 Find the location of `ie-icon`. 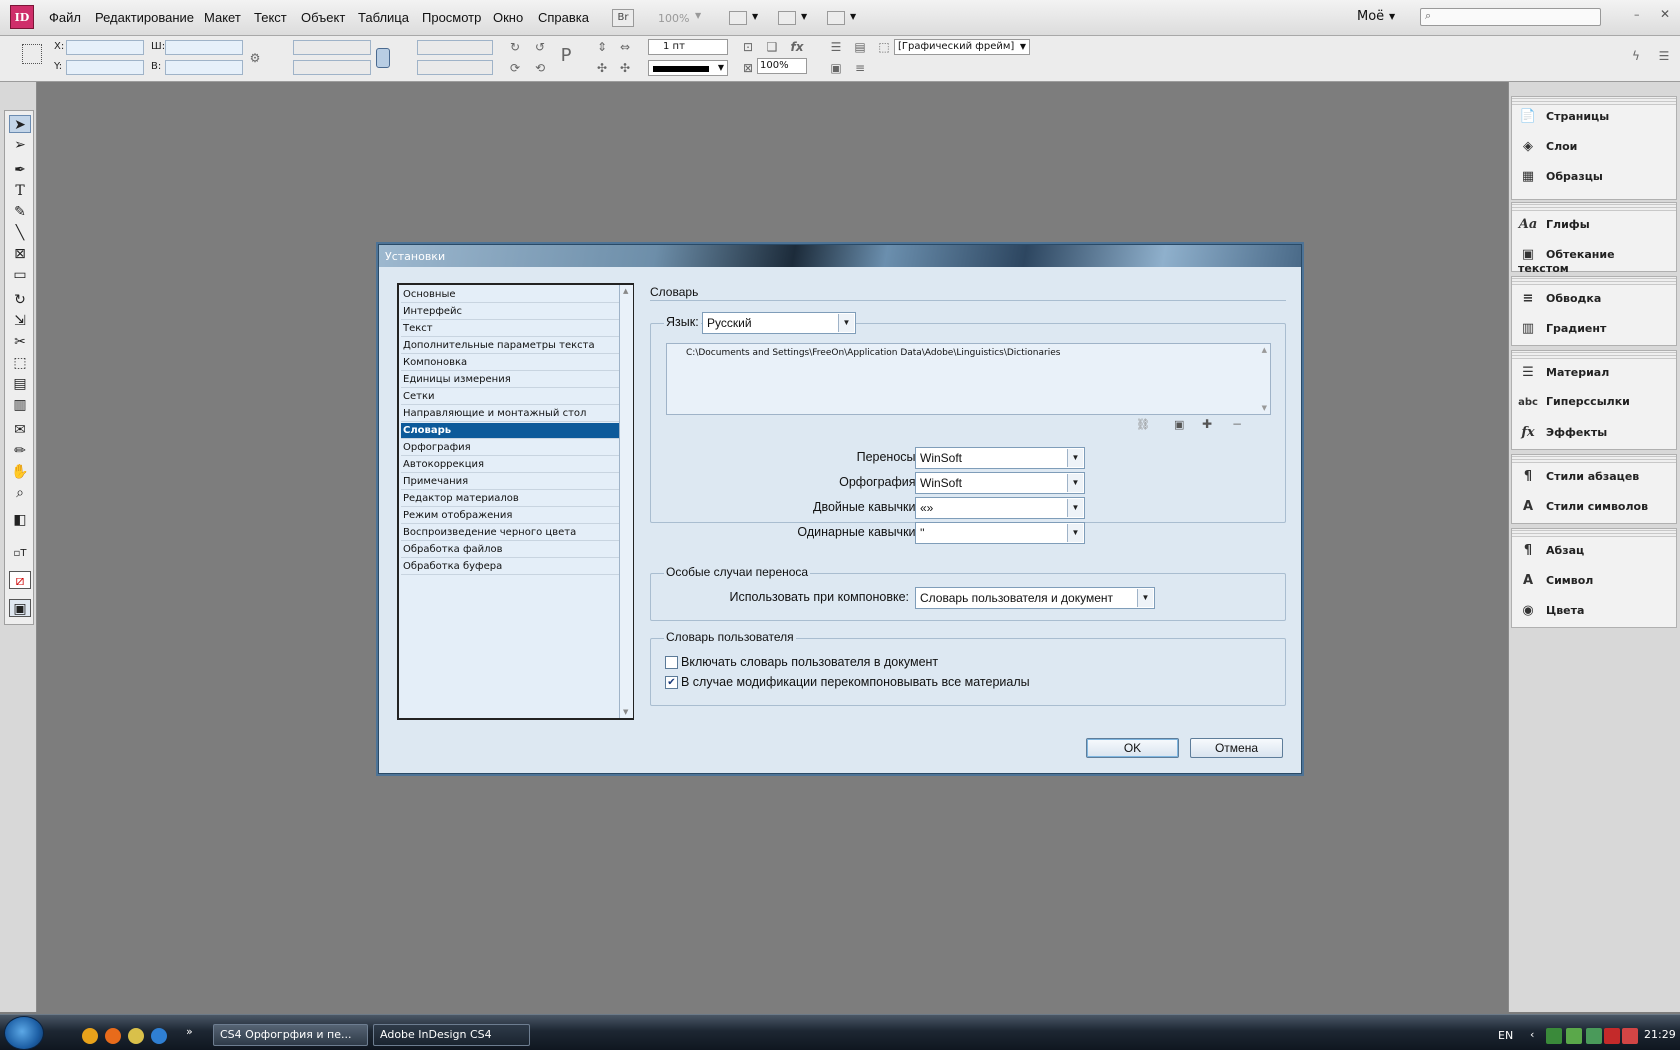

ie-icon is located at coordinates (159, 1036).